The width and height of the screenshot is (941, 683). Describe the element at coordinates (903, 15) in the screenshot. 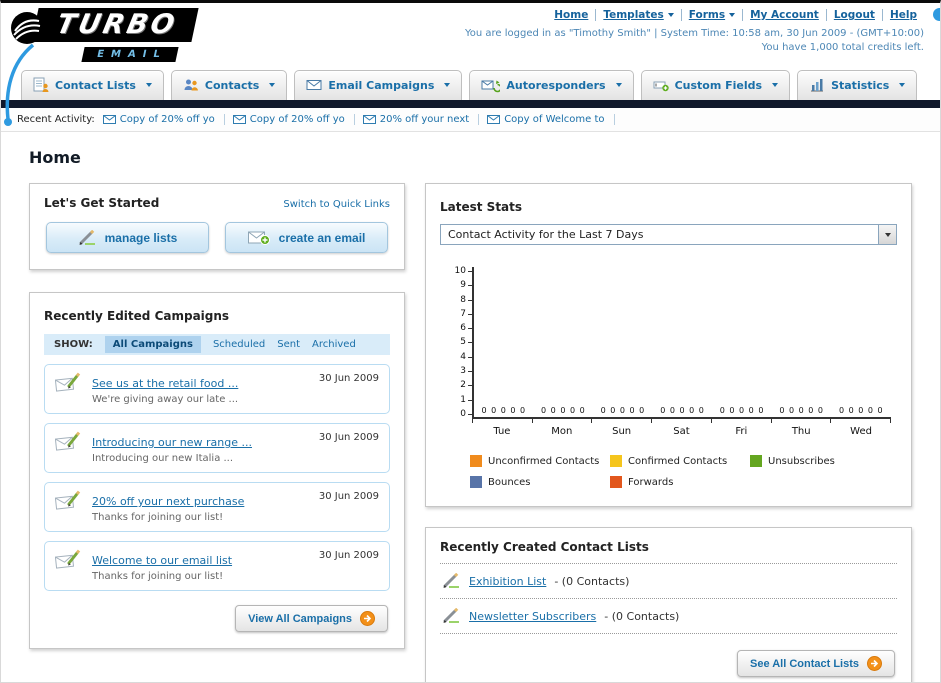

I see `link-help: Help` at that location.